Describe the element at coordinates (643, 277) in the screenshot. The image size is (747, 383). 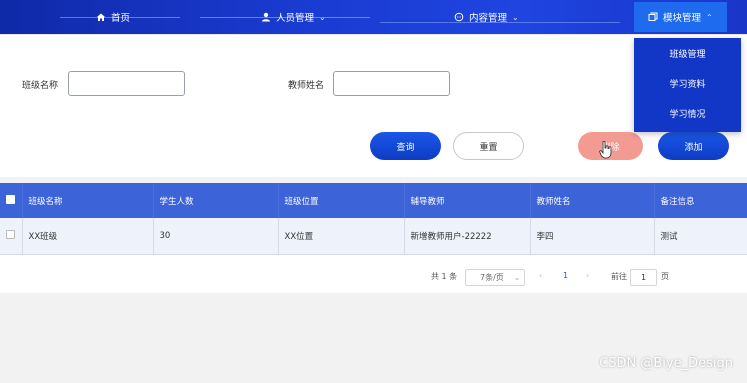
I see `goto-page-input: 1` at that location.